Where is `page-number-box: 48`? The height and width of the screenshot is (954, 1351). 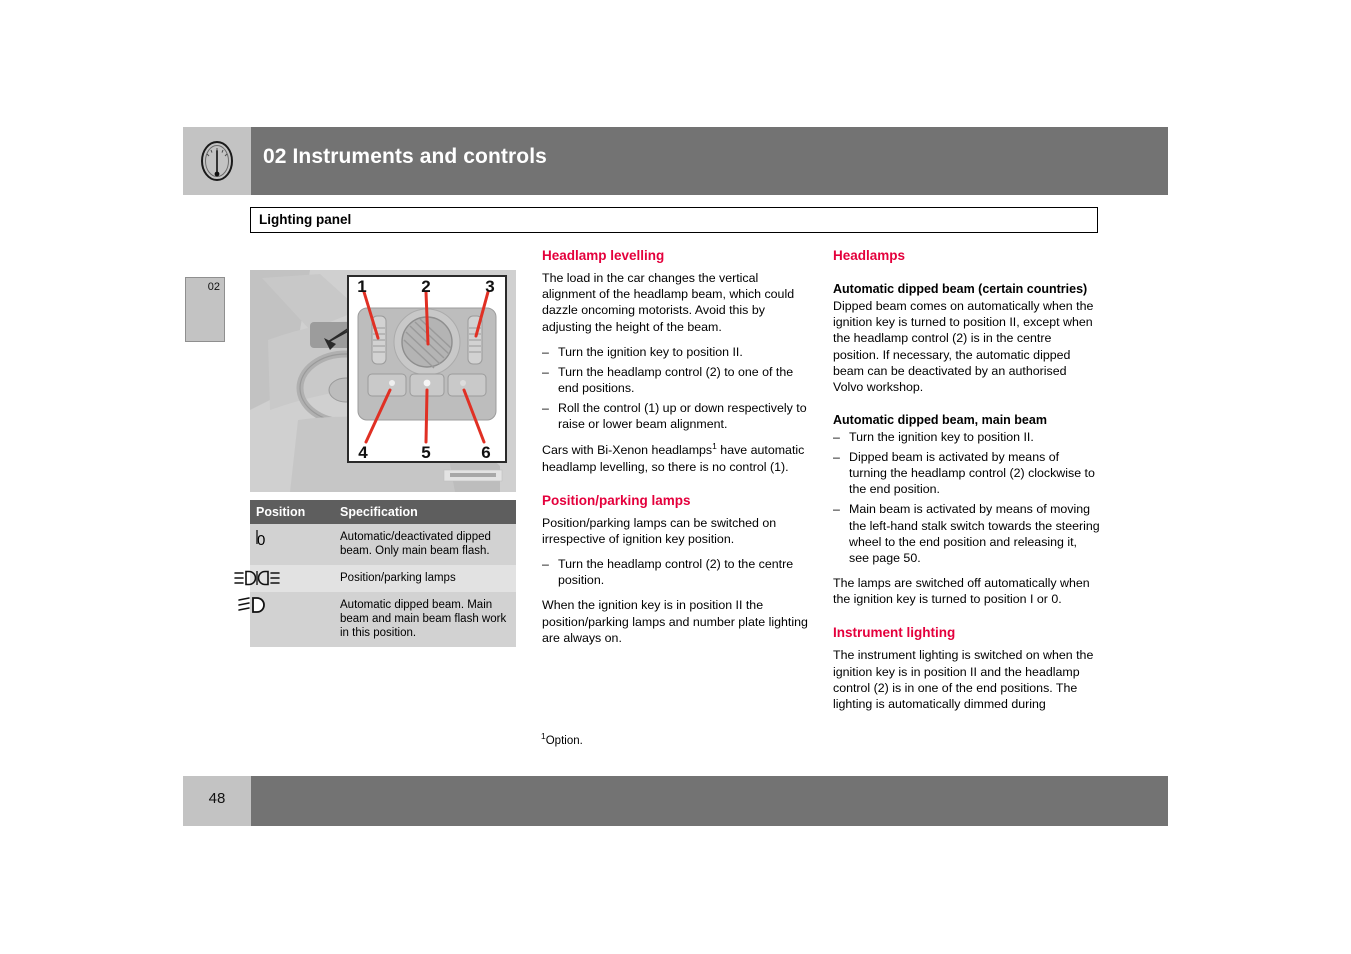
page-number-box: 48 is located at coordinates (217, 801).